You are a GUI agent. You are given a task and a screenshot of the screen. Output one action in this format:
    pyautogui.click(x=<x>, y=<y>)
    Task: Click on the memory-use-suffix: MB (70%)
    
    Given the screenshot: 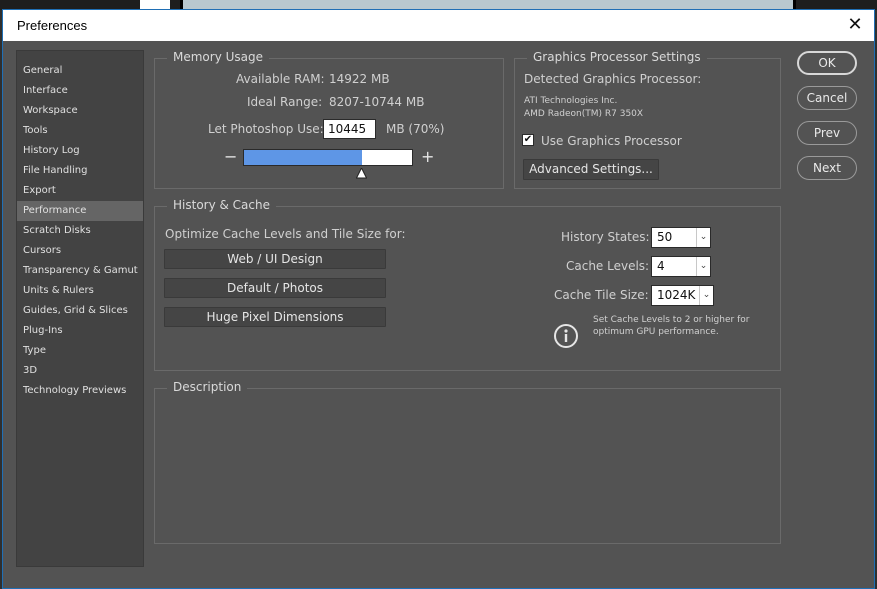 What is the action you would take?
    pyautogui.click(x=415, y=129)
    